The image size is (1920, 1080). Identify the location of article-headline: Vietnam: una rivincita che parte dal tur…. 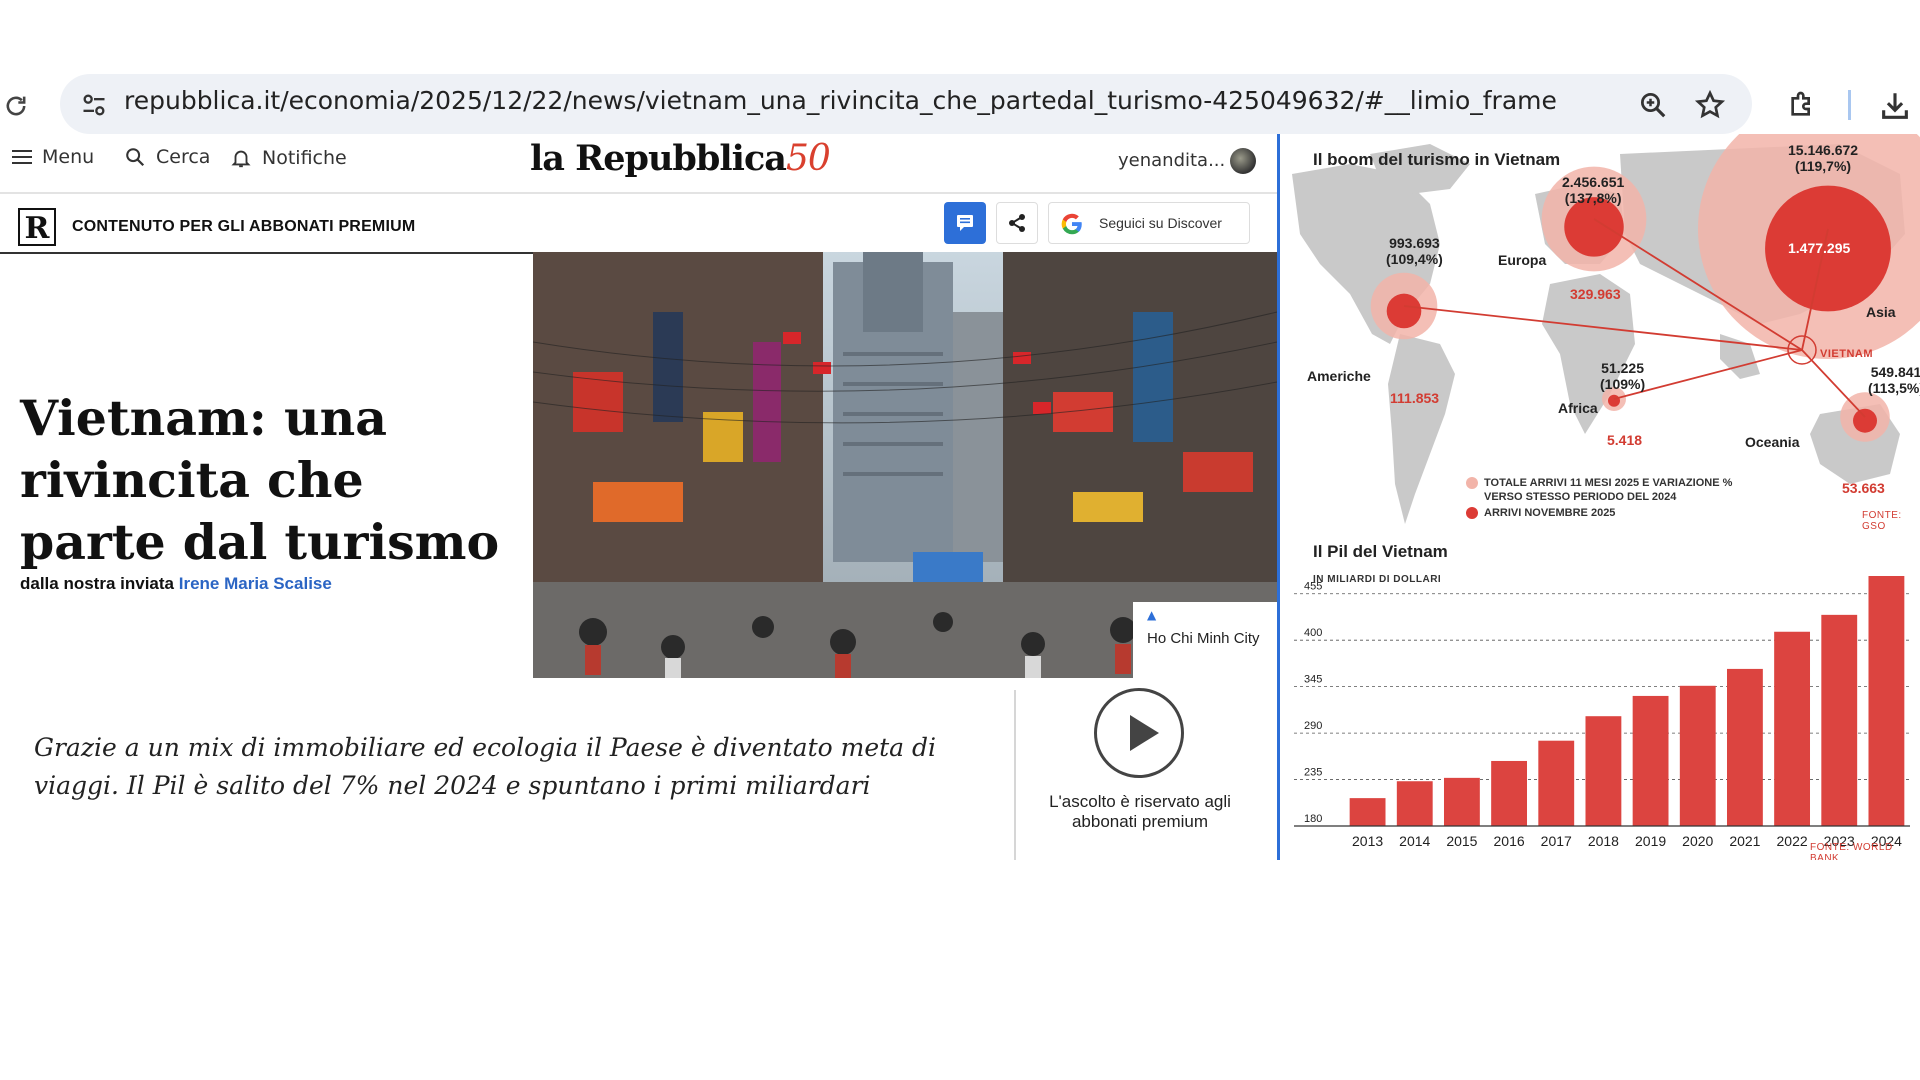
(260, 479).